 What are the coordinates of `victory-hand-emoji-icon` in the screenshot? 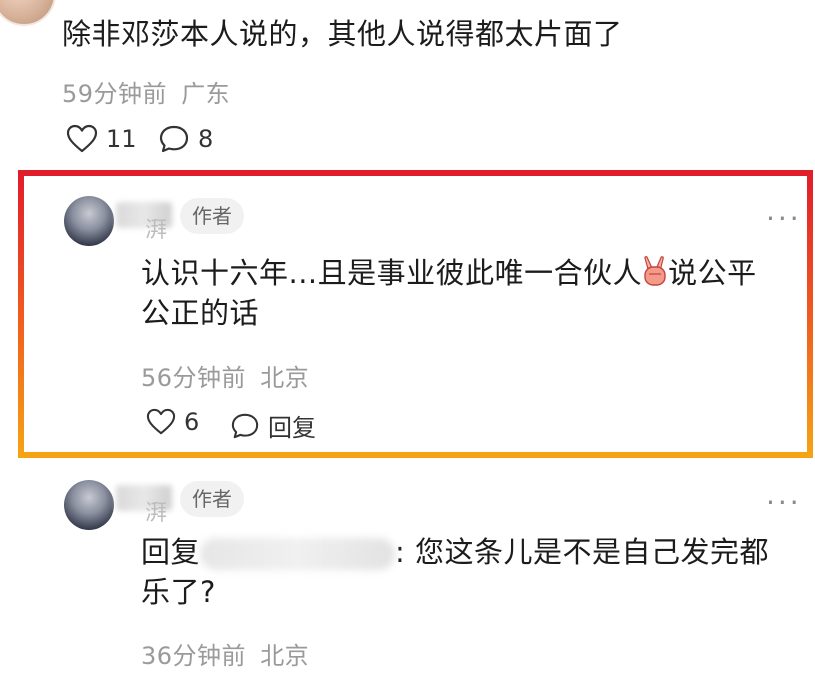 It's located at (655, 271).